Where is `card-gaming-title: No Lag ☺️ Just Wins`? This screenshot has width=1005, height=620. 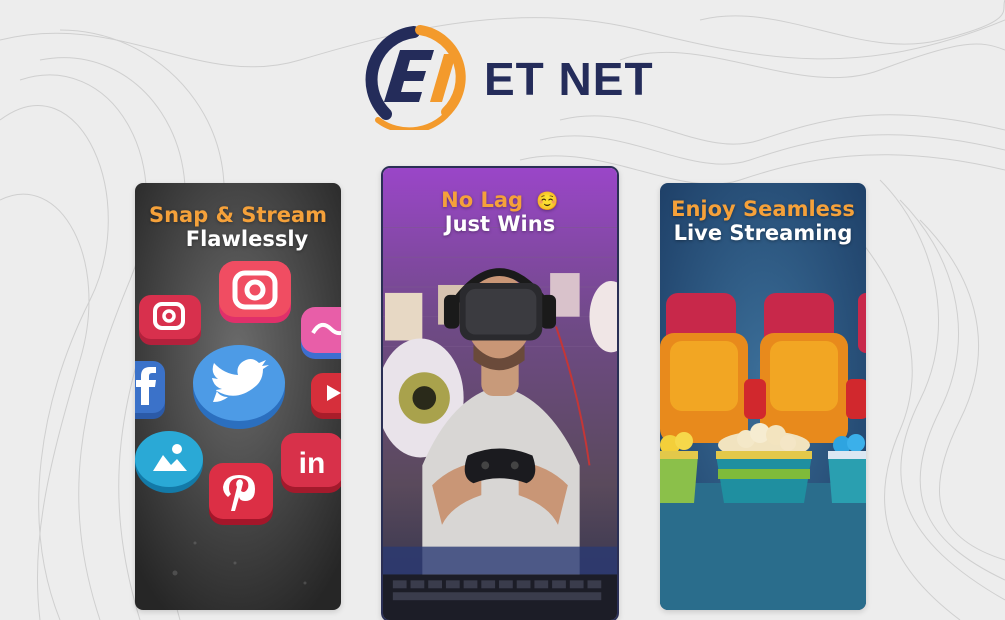 card-gaming-title: No Lag ☺️ Just Wins is located at coordinates (500, 212).